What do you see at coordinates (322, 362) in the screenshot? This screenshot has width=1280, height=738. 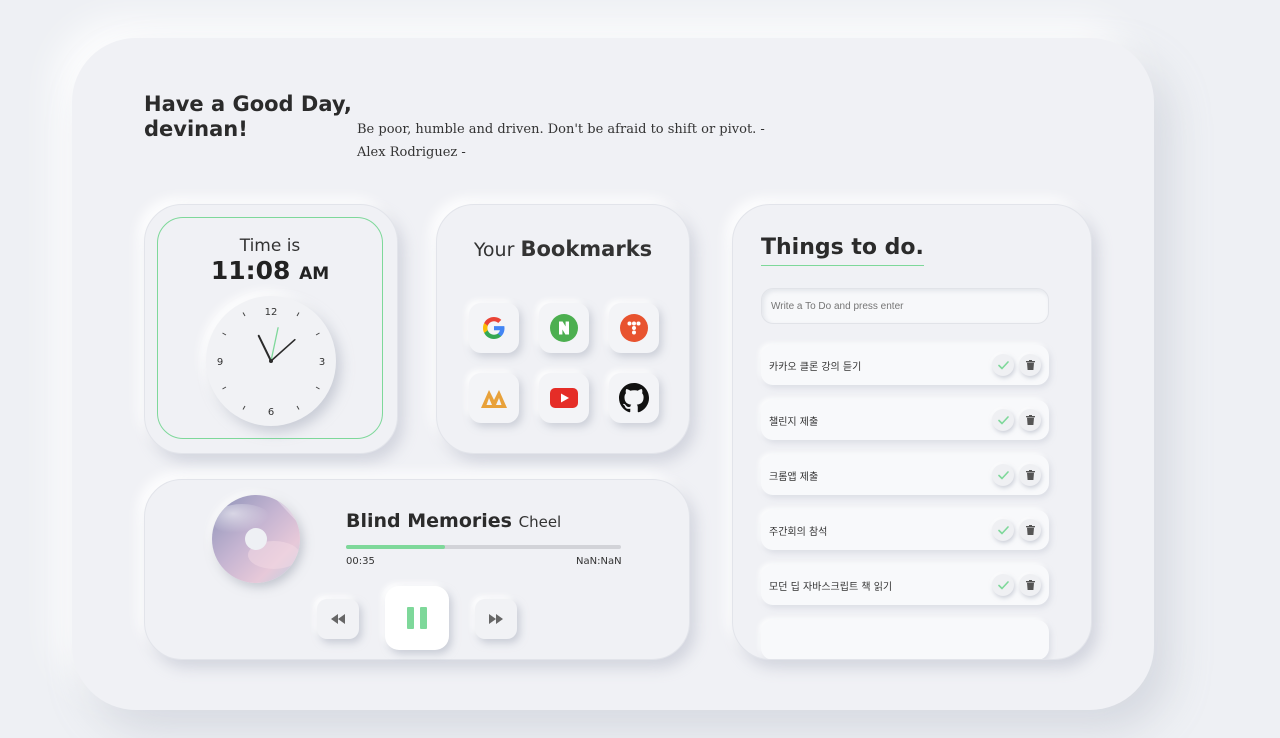 I see `clock-numeral-3: 3` at bounding box center [322, 362].